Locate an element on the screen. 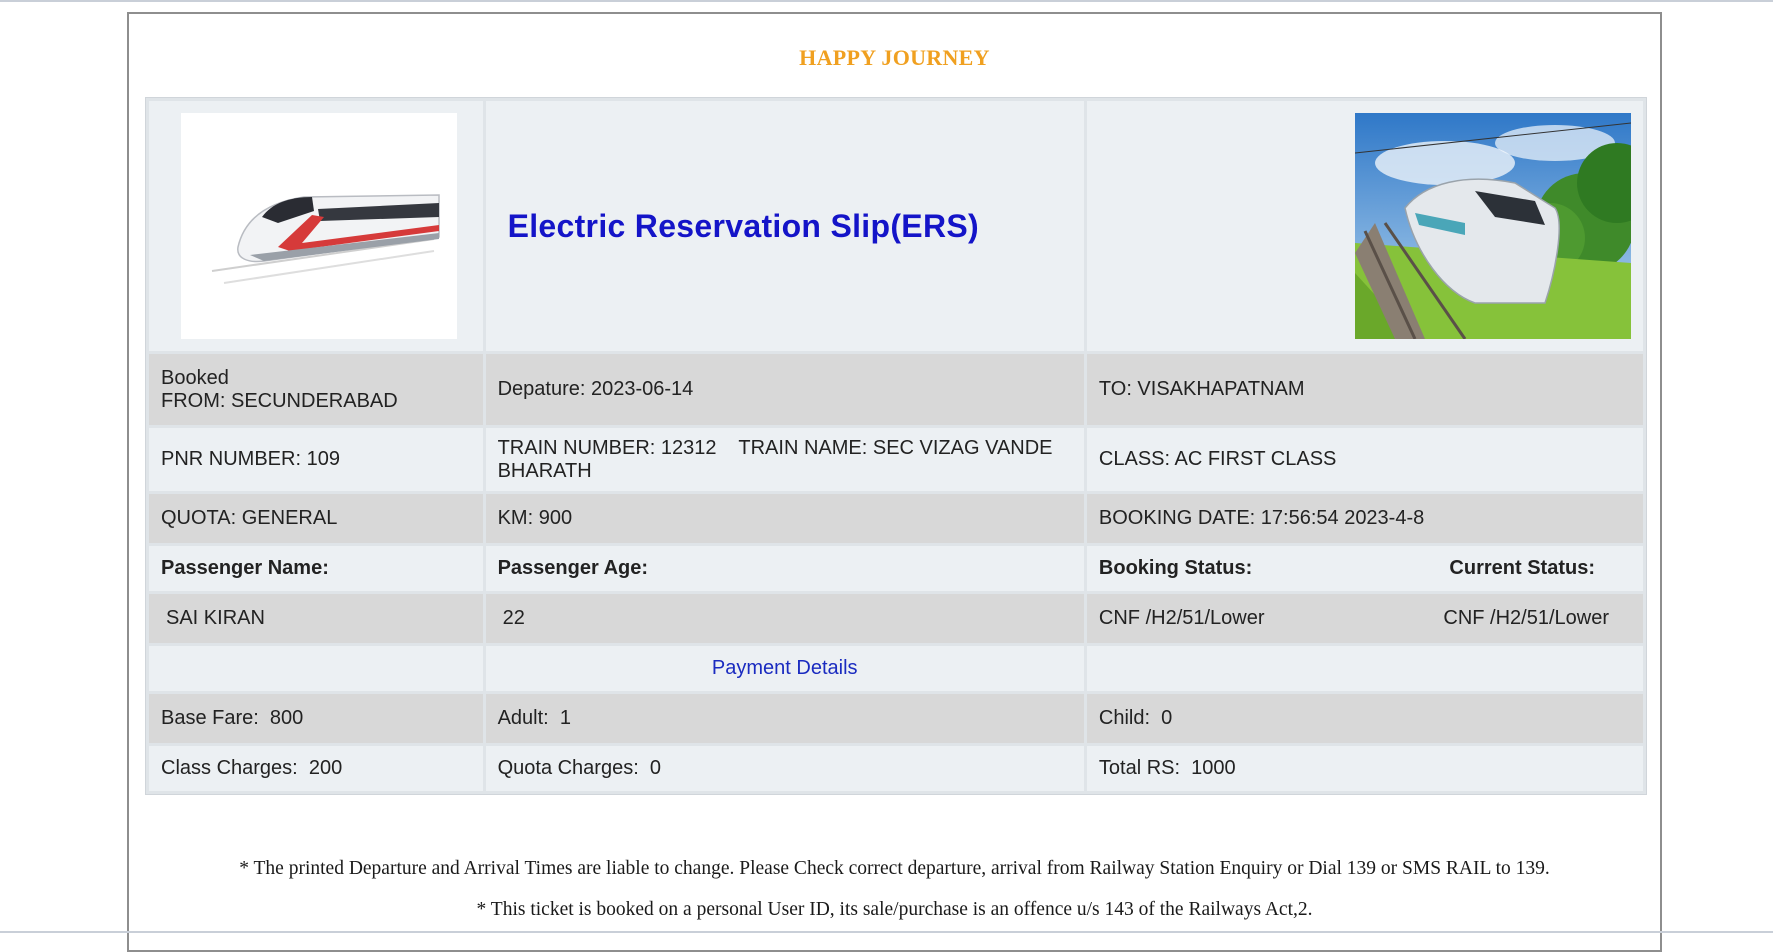  to-station: TO: VISAKHAPATNAM is located at coordinates (1364, 389).